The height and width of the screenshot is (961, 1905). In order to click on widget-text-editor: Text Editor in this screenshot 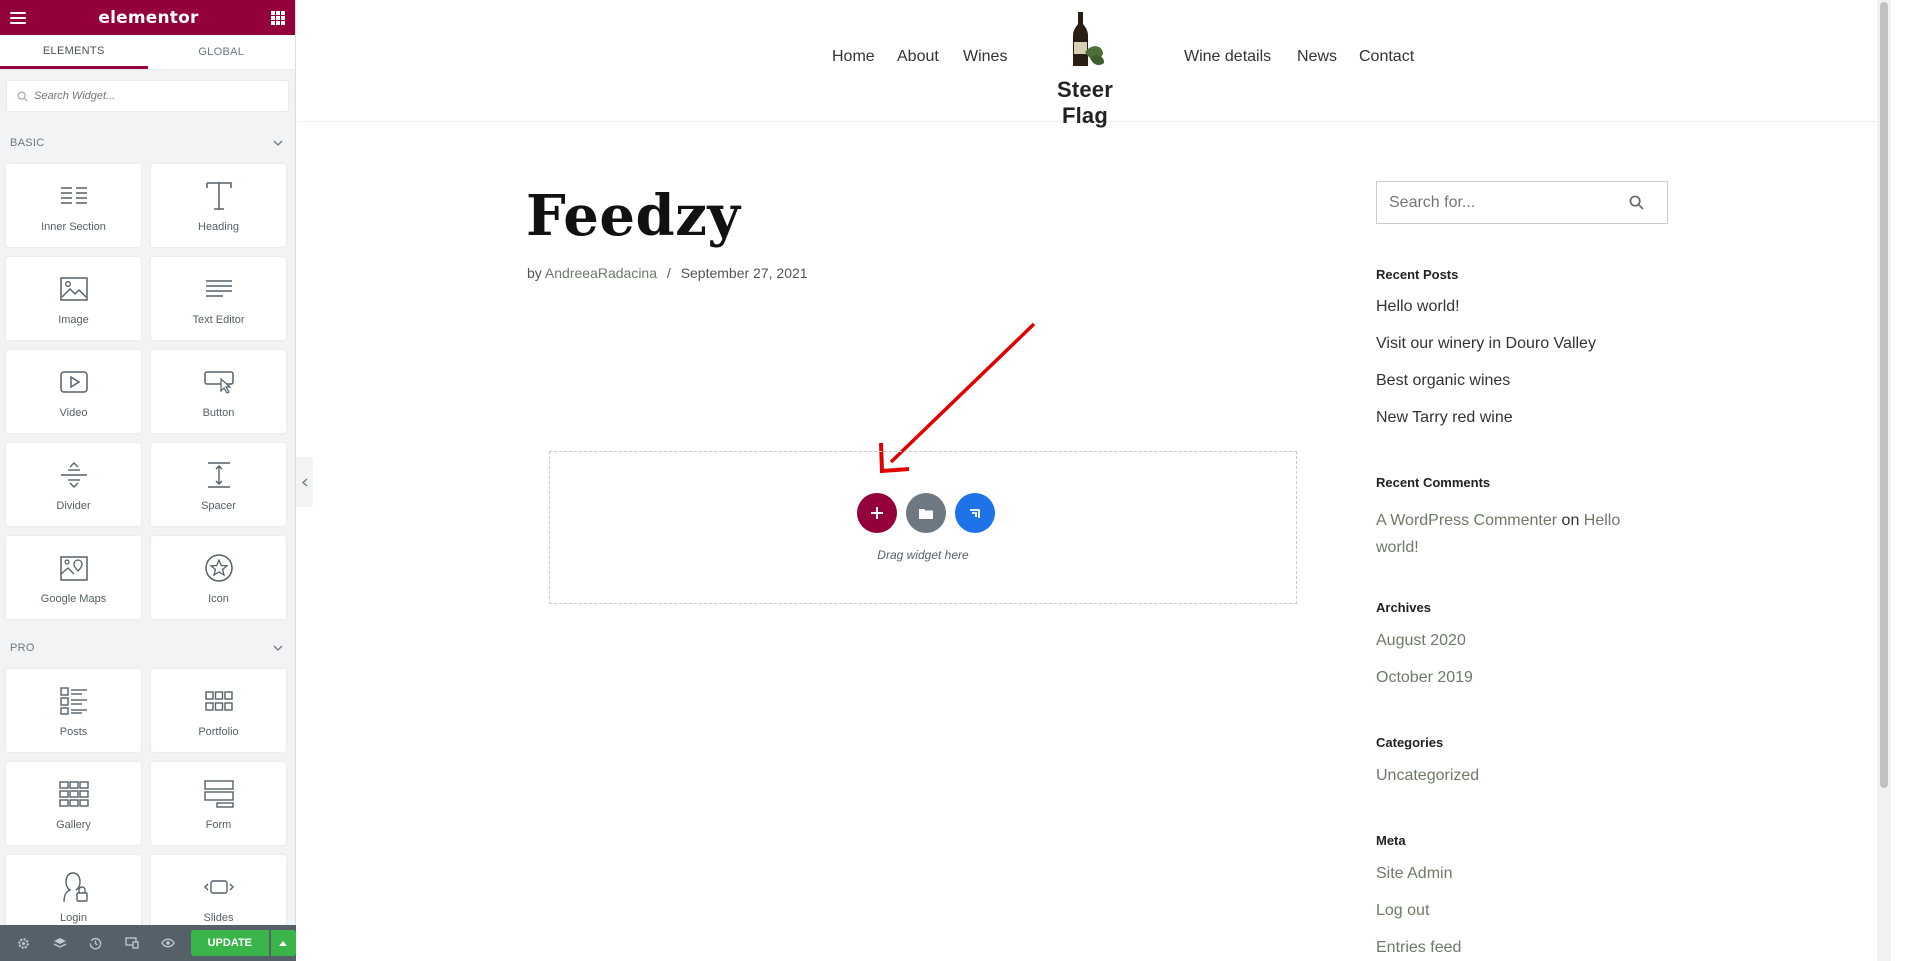, I will do `click(218, 298)`.